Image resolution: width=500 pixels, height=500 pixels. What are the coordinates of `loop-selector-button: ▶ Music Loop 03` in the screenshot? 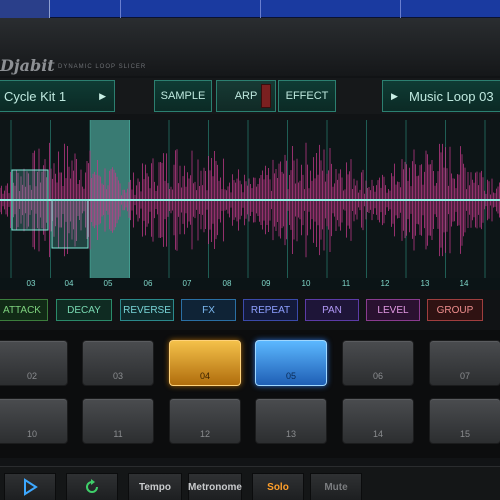 It's located at (441, 96).